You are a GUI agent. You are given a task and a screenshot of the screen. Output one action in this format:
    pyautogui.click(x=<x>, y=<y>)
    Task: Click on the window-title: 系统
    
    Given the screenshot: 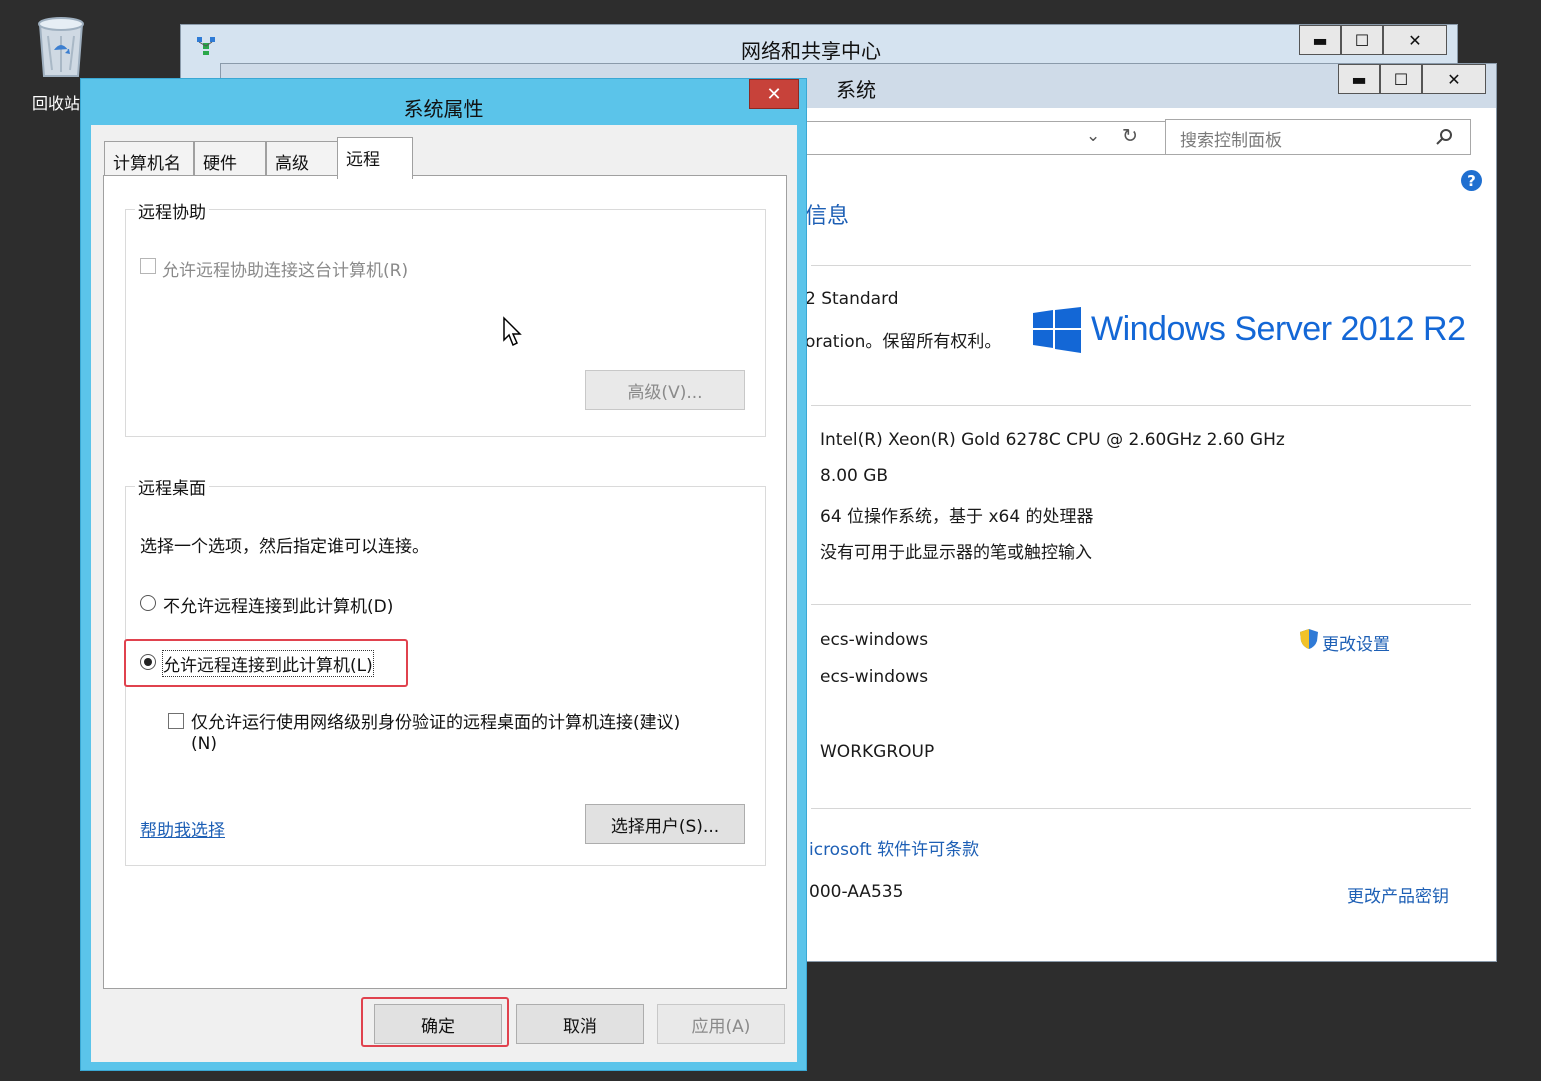 What is the action you would take?
    pyautogui.click(x=856, y=90)
    